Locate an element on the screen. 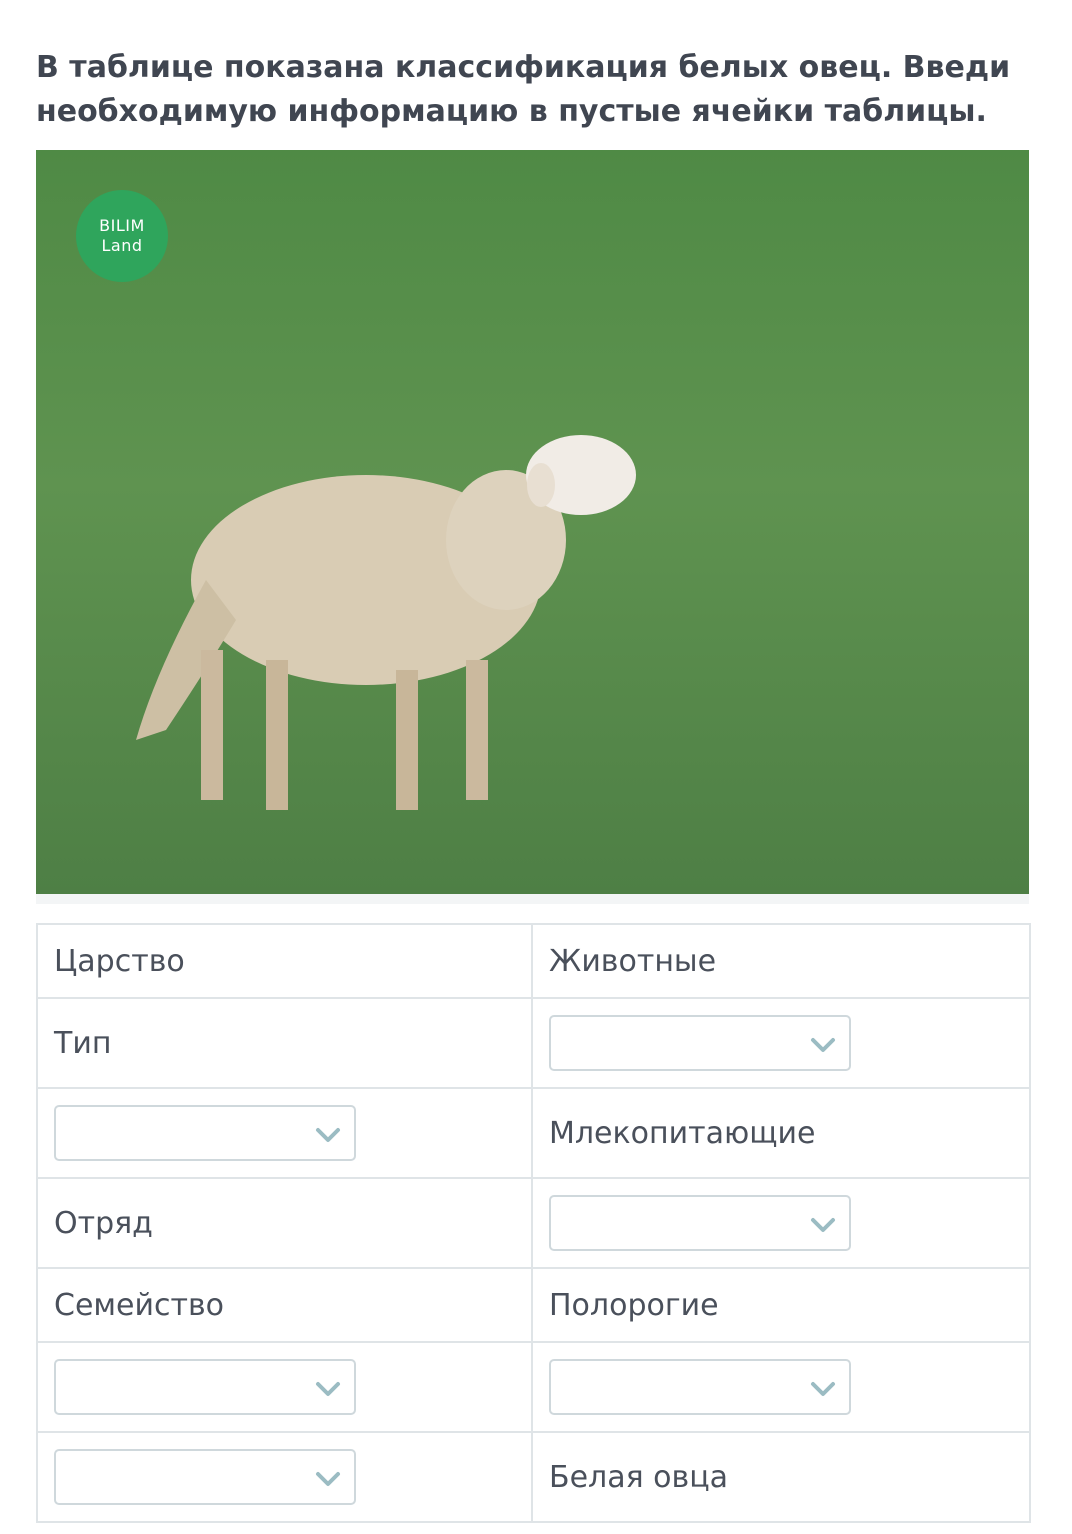  cell-family-value: Полорогие is located at coordinates (781, 1305).